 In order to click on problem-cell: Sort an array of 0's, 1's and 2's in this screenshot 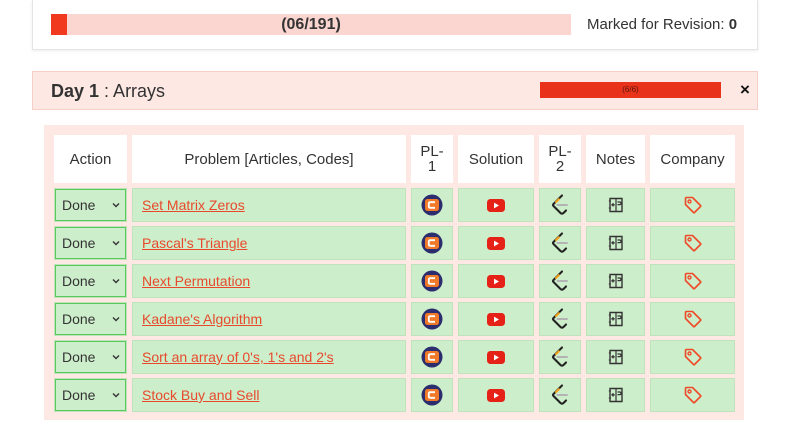, I will do `click(269, 357)`.